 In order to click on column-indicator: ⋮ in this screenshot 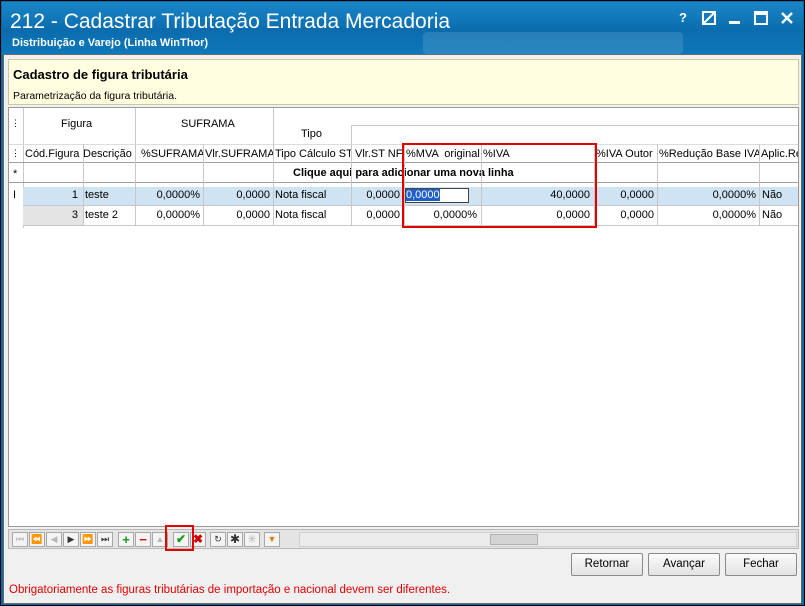, I will do `click(15, 153)`.